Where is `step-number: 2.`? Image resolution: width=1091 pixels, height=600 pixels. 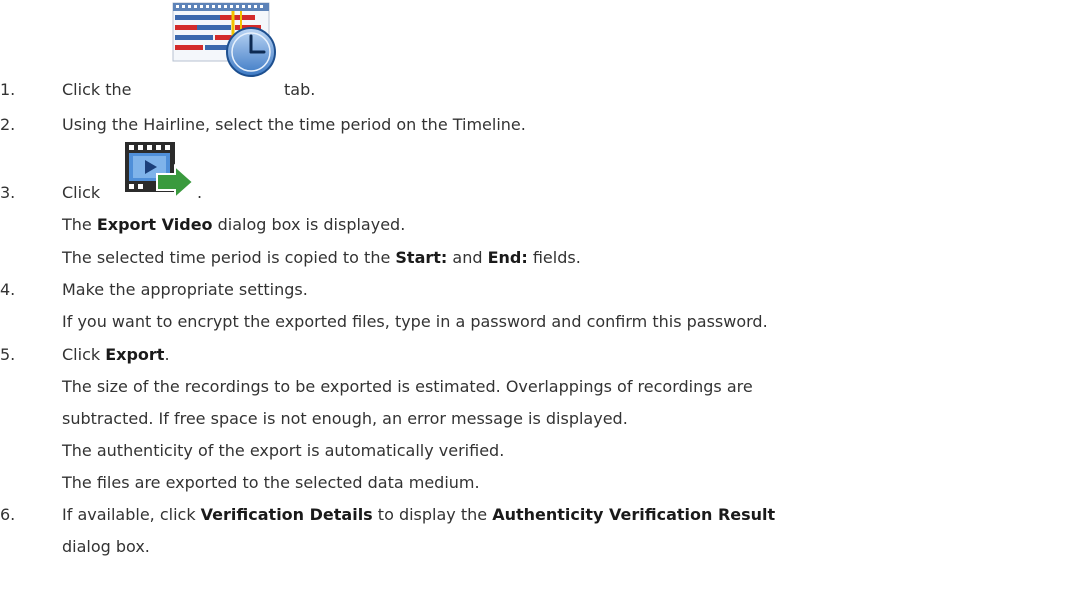 step-number: 2. is located at coordinates (8, 124).